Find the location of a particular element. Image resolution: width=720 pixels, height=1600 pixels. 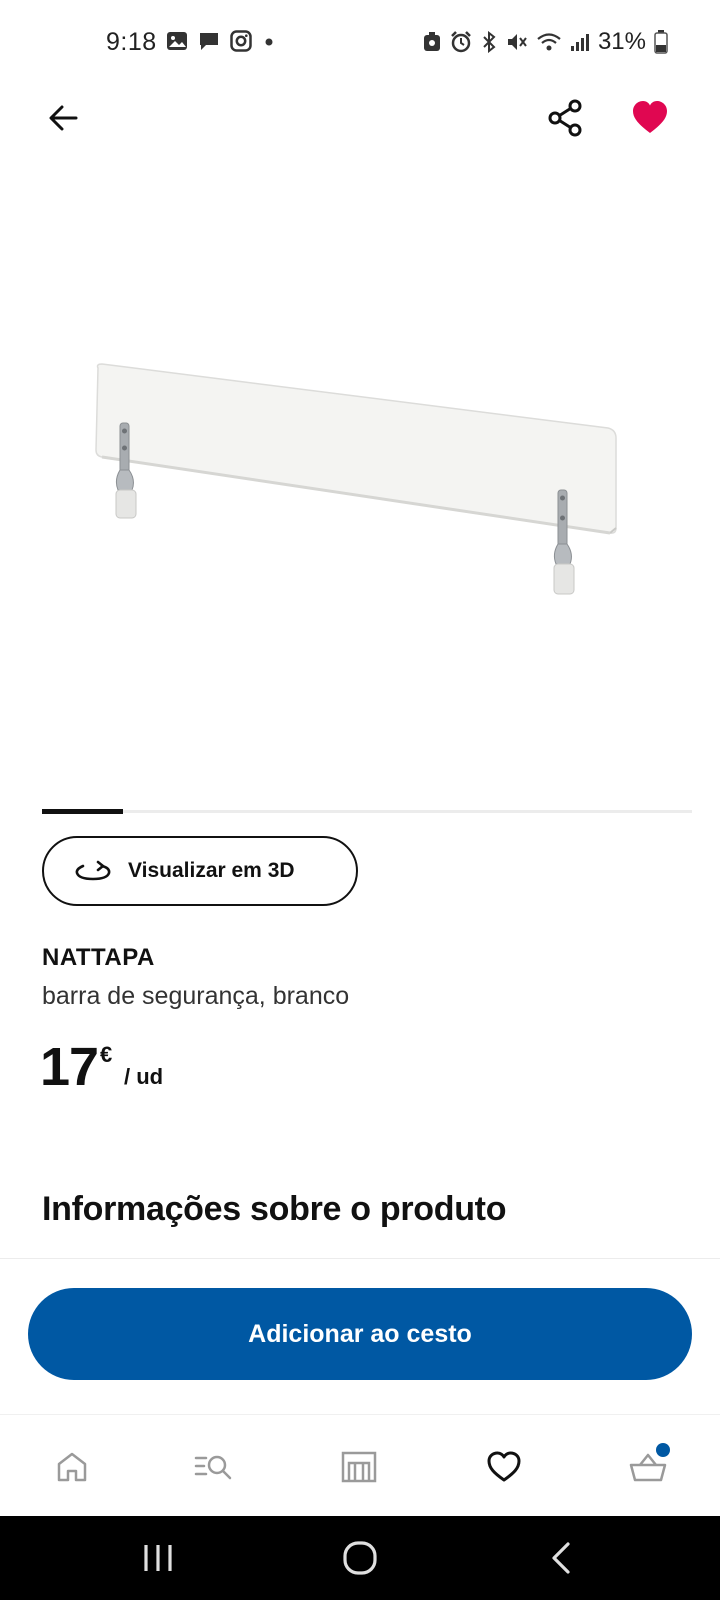

status-left-icons is located at coordinates (221, 41).